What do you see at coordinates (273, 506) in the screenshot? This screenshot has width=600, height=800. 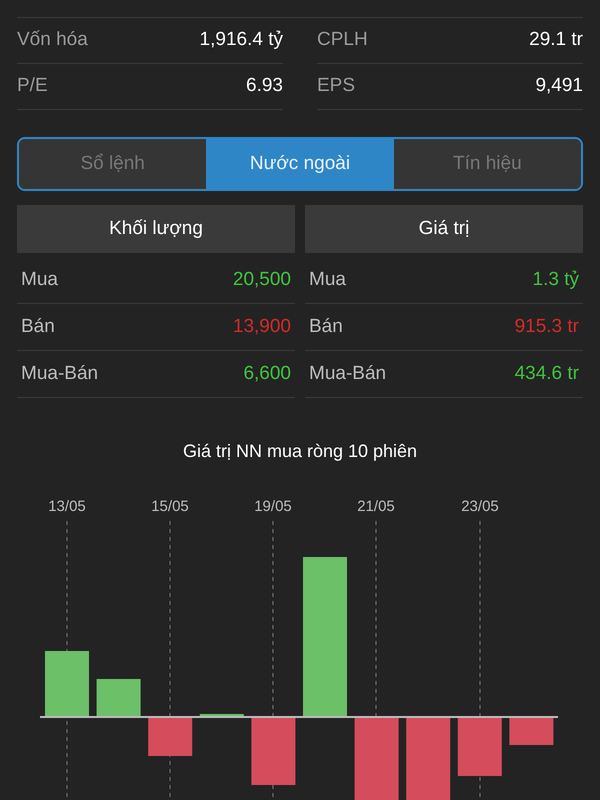 I see `date-label: 19/05` at bounding box center [273, 506].